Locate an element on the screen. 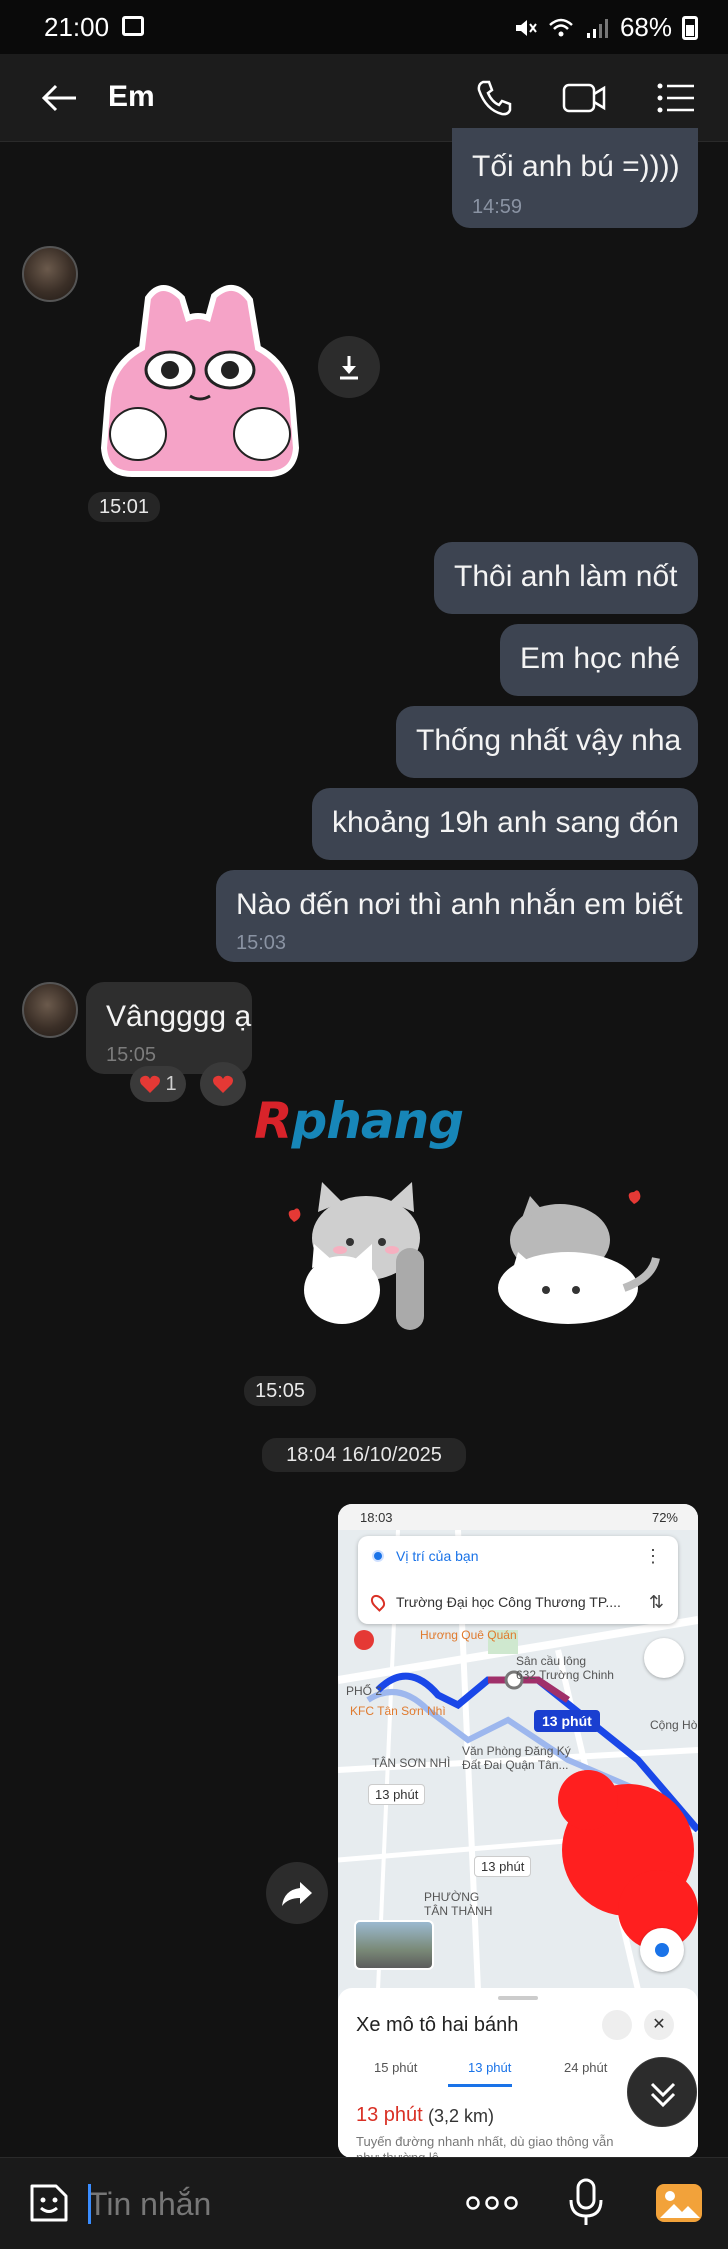 This screenshot has width=728, height=2249. map-label: Cộng Hò is located at coordinates (674, 1725).